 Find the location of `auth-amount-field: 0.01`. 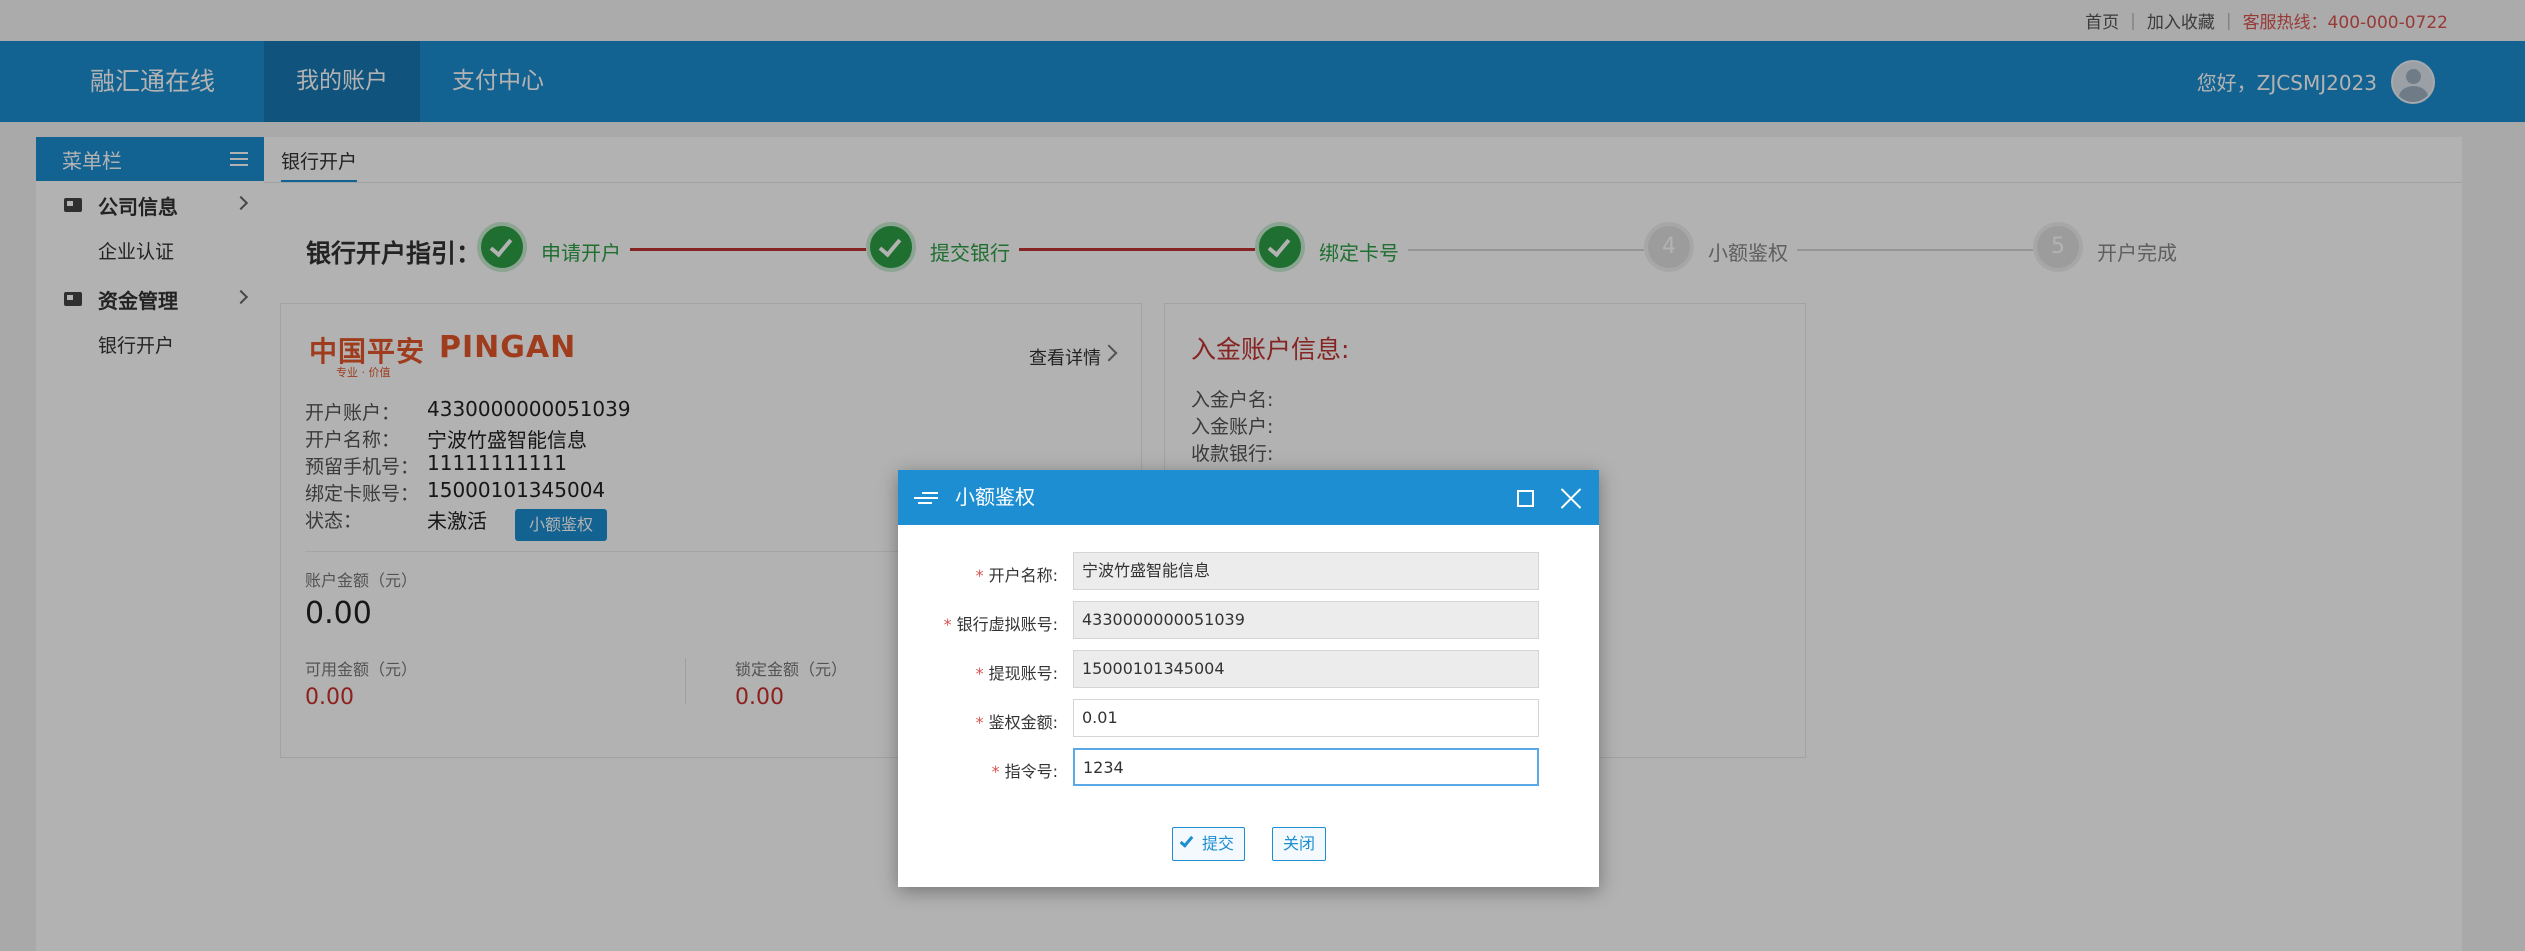

auth-amount-field: 0.01 is located at coordinates (1306, 718).